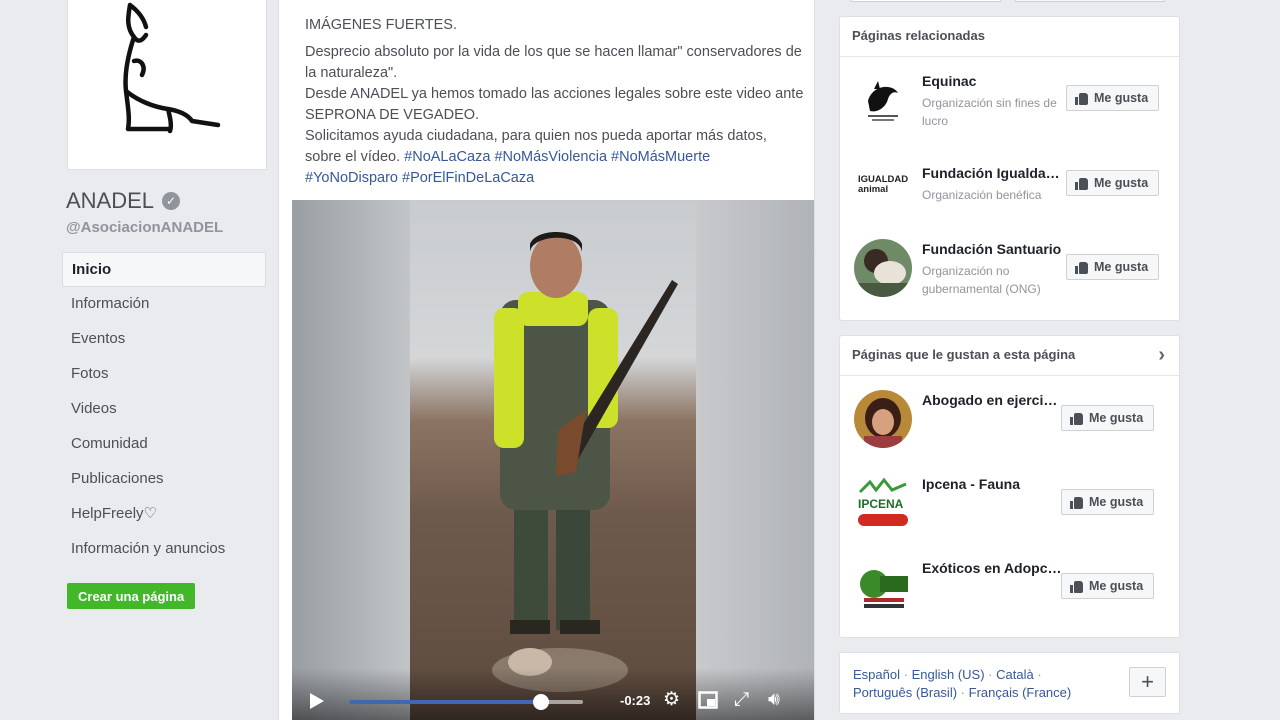 The width and height of the screenshot is (1280, 720). I want to click on volume-icon: 🔊︎, so click(774, 700).